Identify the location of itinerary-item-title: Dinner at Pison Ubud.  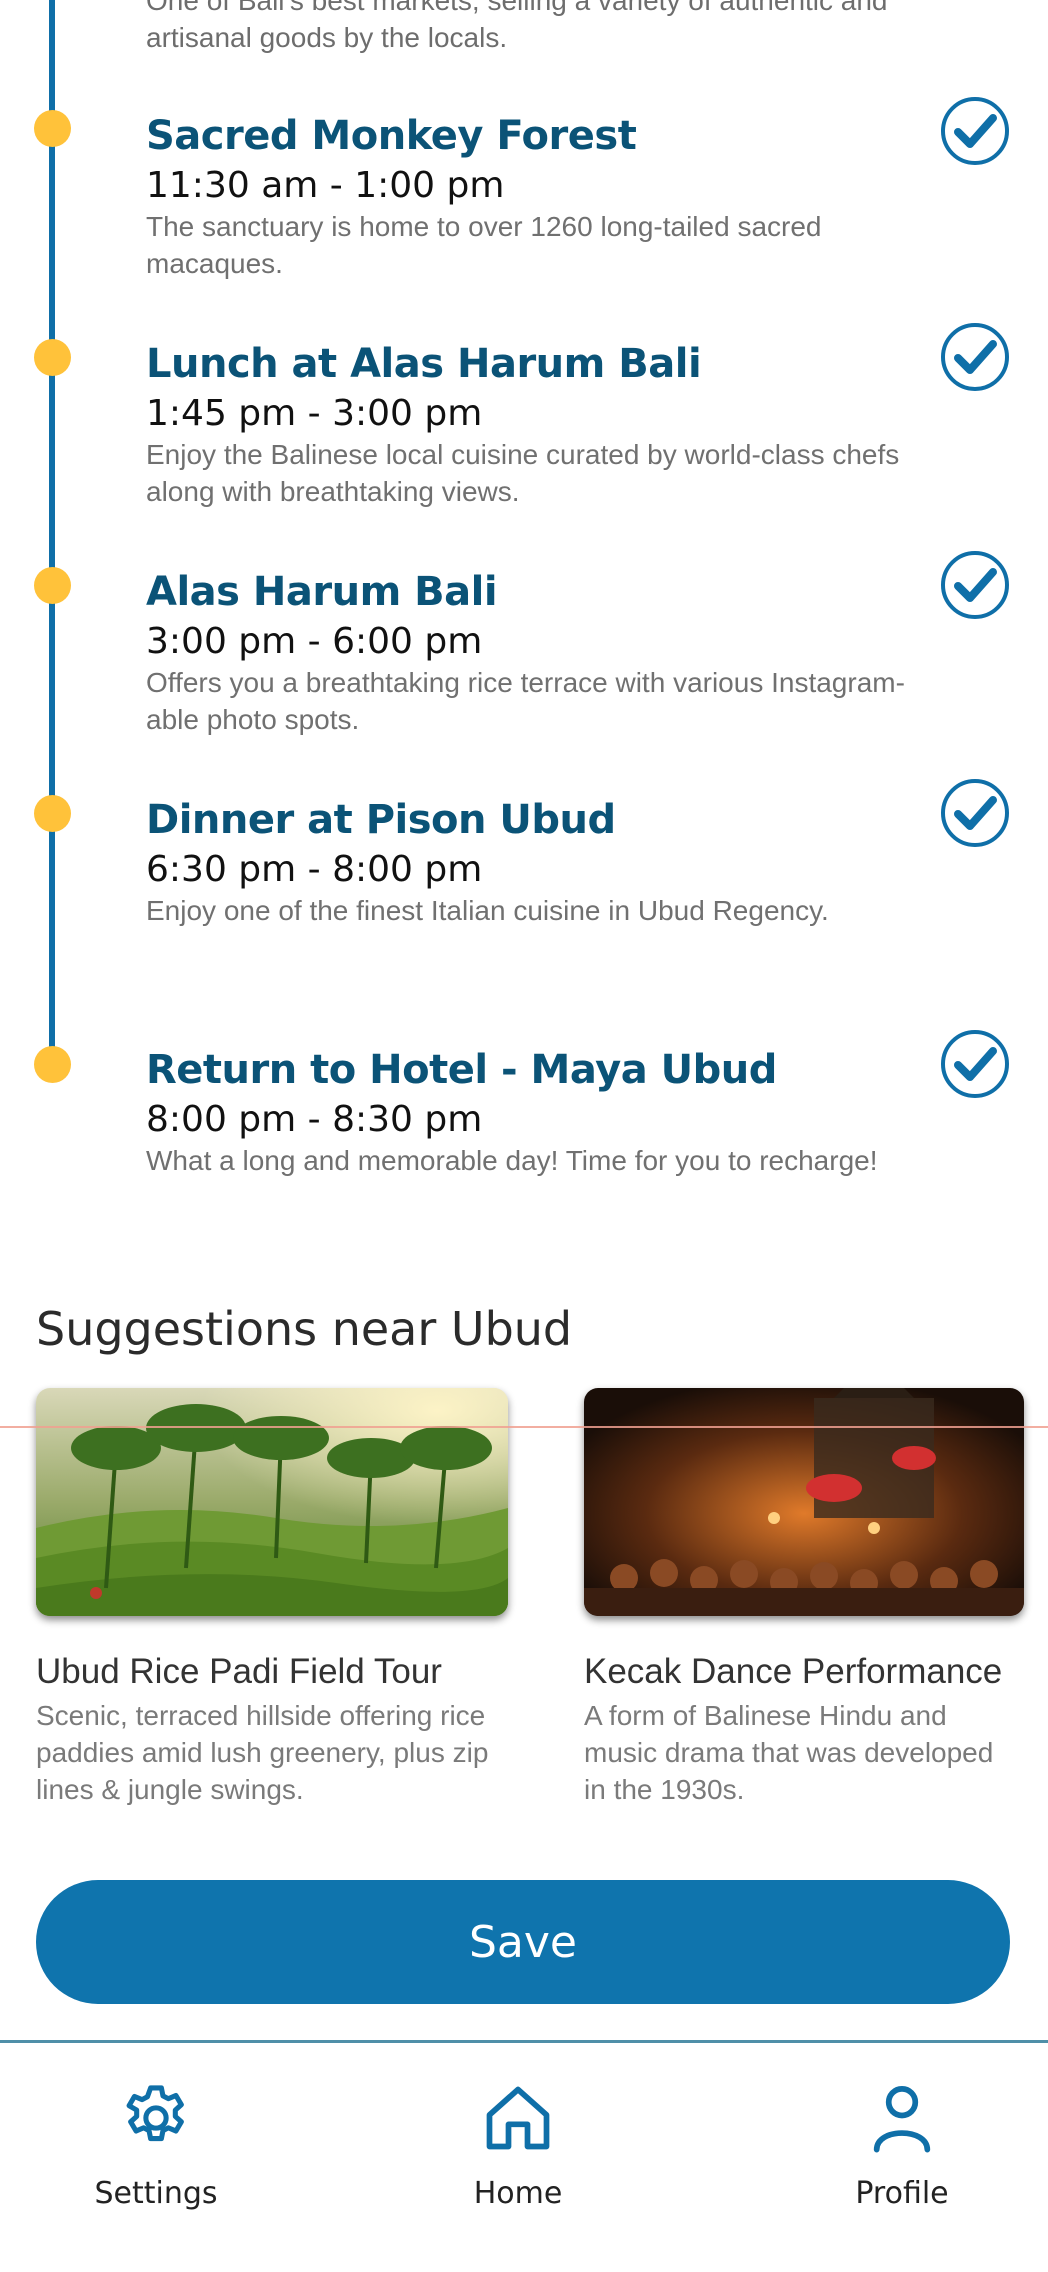
(381, 820).